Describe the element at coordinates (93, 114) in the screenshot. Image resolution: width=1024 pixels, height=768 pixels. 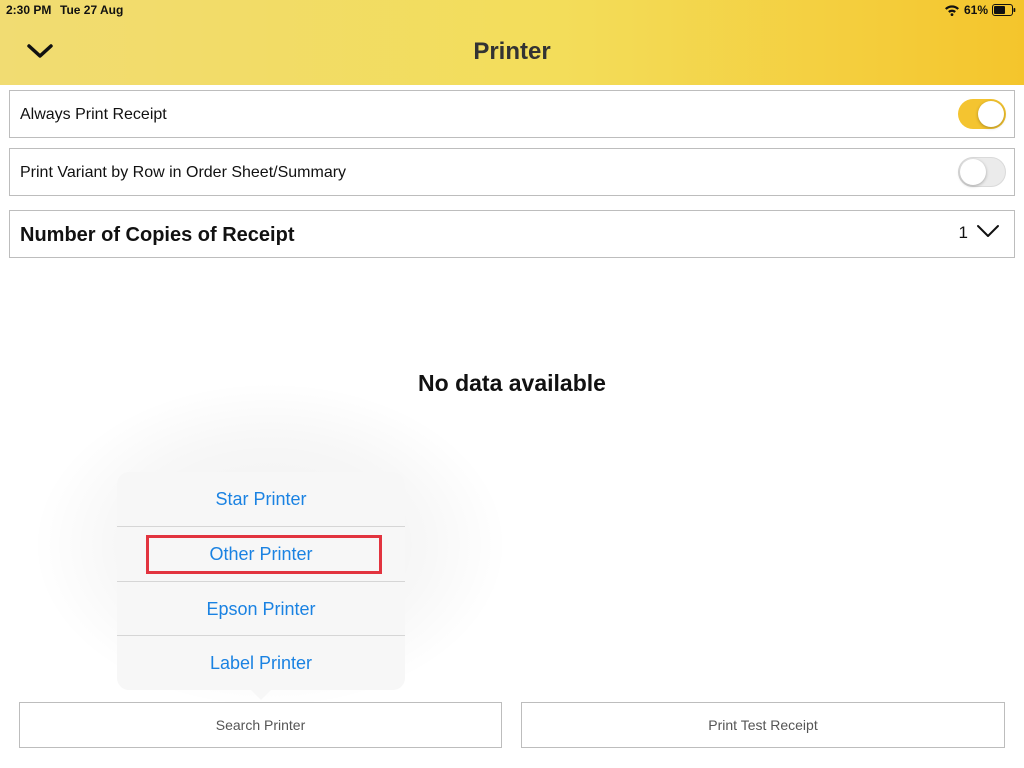
I see `always-print-receipt-label: Always Print Receipt` at that location.